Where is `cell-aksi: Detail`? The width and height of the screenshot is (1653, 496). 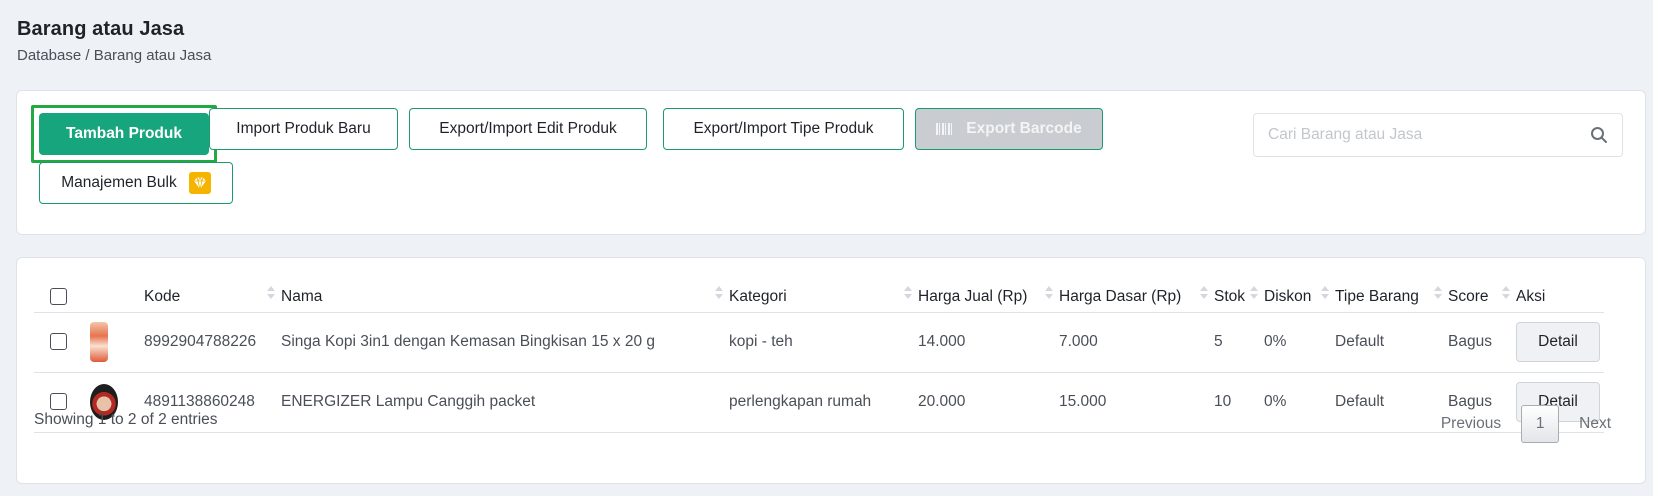 cell-aksi: Detail is located at coordinates (1560, 342).